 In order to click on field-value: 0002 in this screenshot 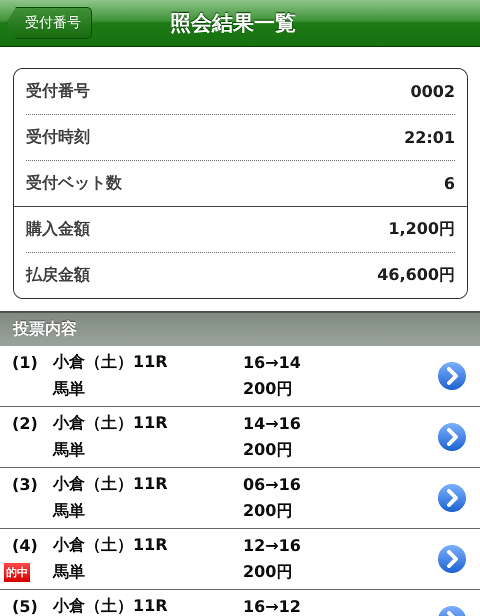, I will do `click(432, 91)`.